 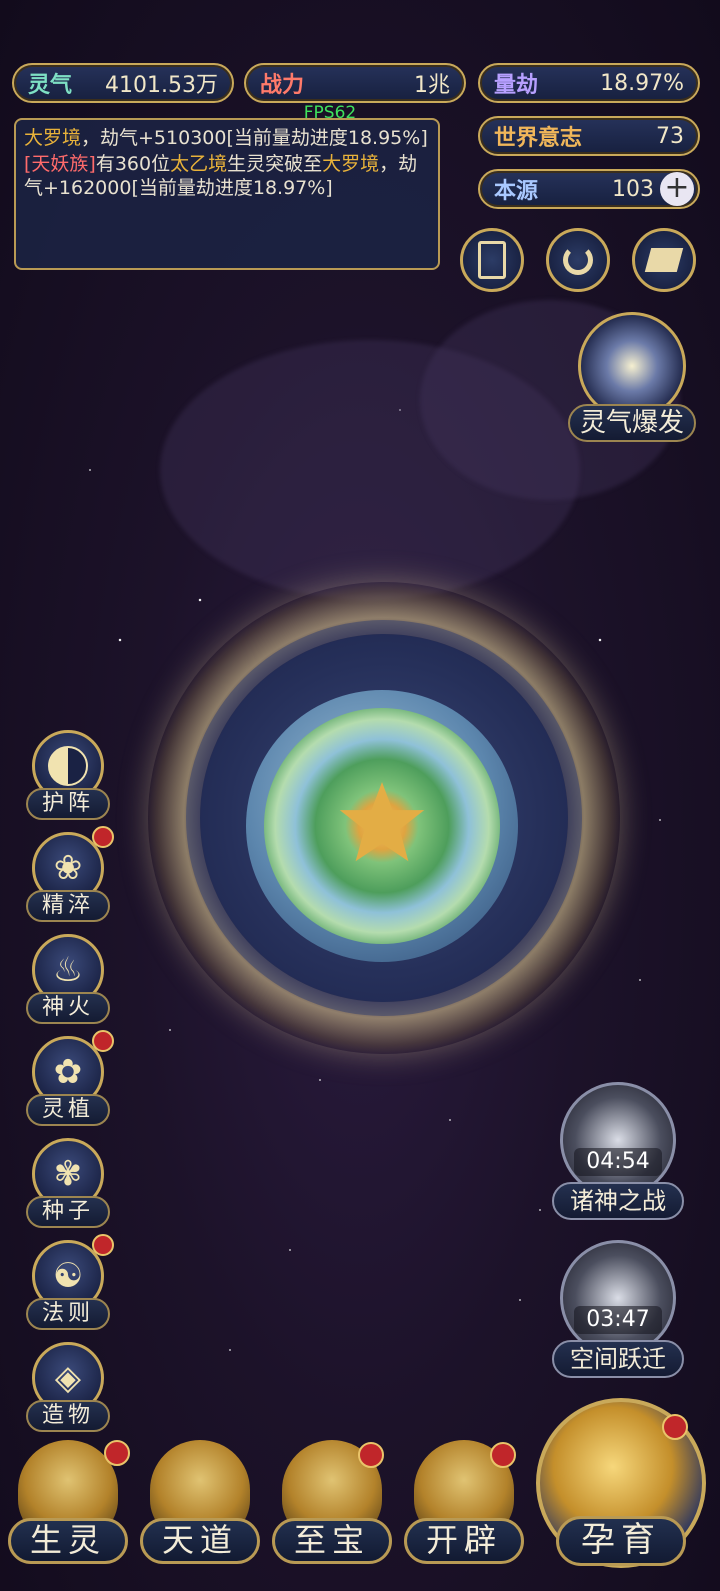 What do you see at coordinates (68, 983) in the screenshot?
I see `side-button-shenhuo: ♨ 神火` at bounding box center [68, 983].